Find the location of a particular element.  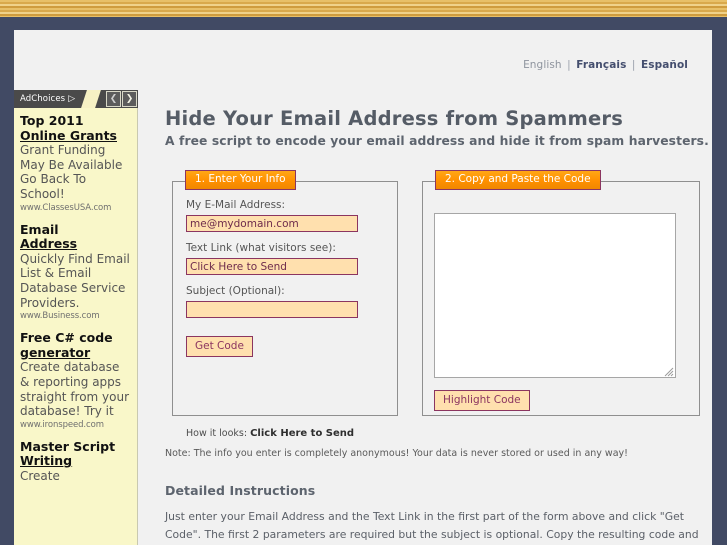

instructions-heading: Detailed Instructions is located at coordinates (240, 490).